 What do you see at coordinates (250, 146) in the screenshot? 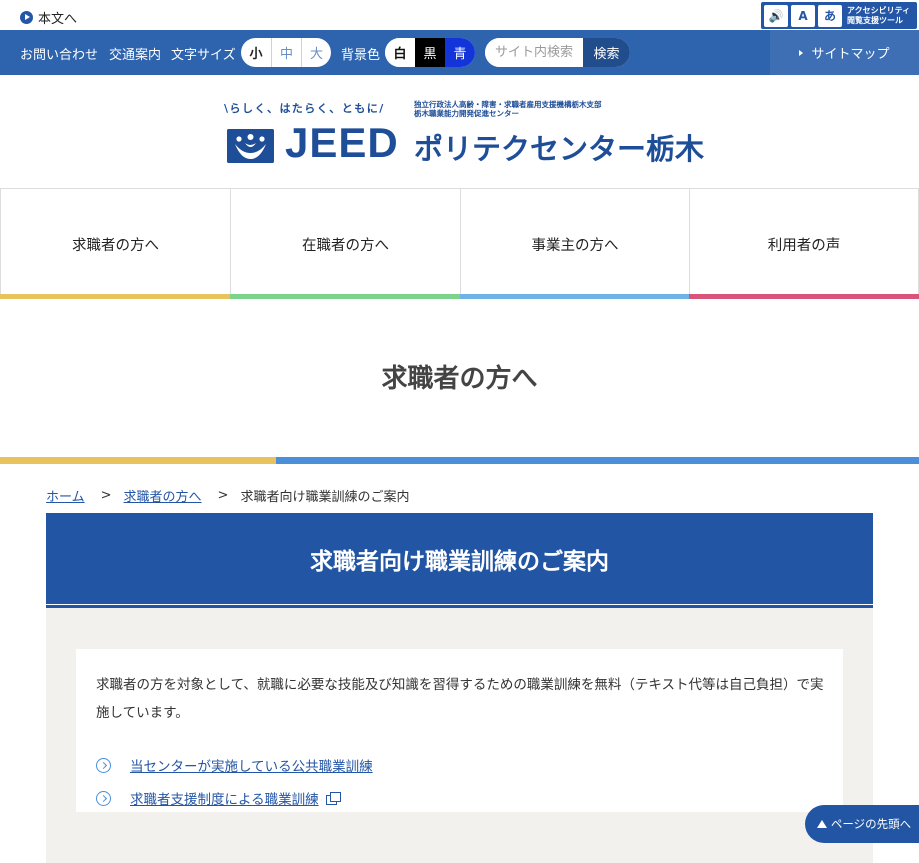
I see `jeed-emblem-icon` at bounding box center [250, 146].